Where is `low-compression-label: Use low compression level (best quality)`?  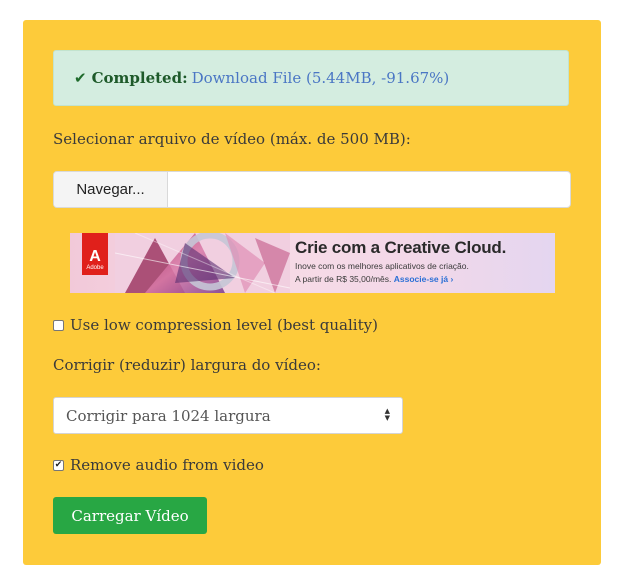 low-compression-label: Use low compression level (best quality) is located at coordinates (224, 325).